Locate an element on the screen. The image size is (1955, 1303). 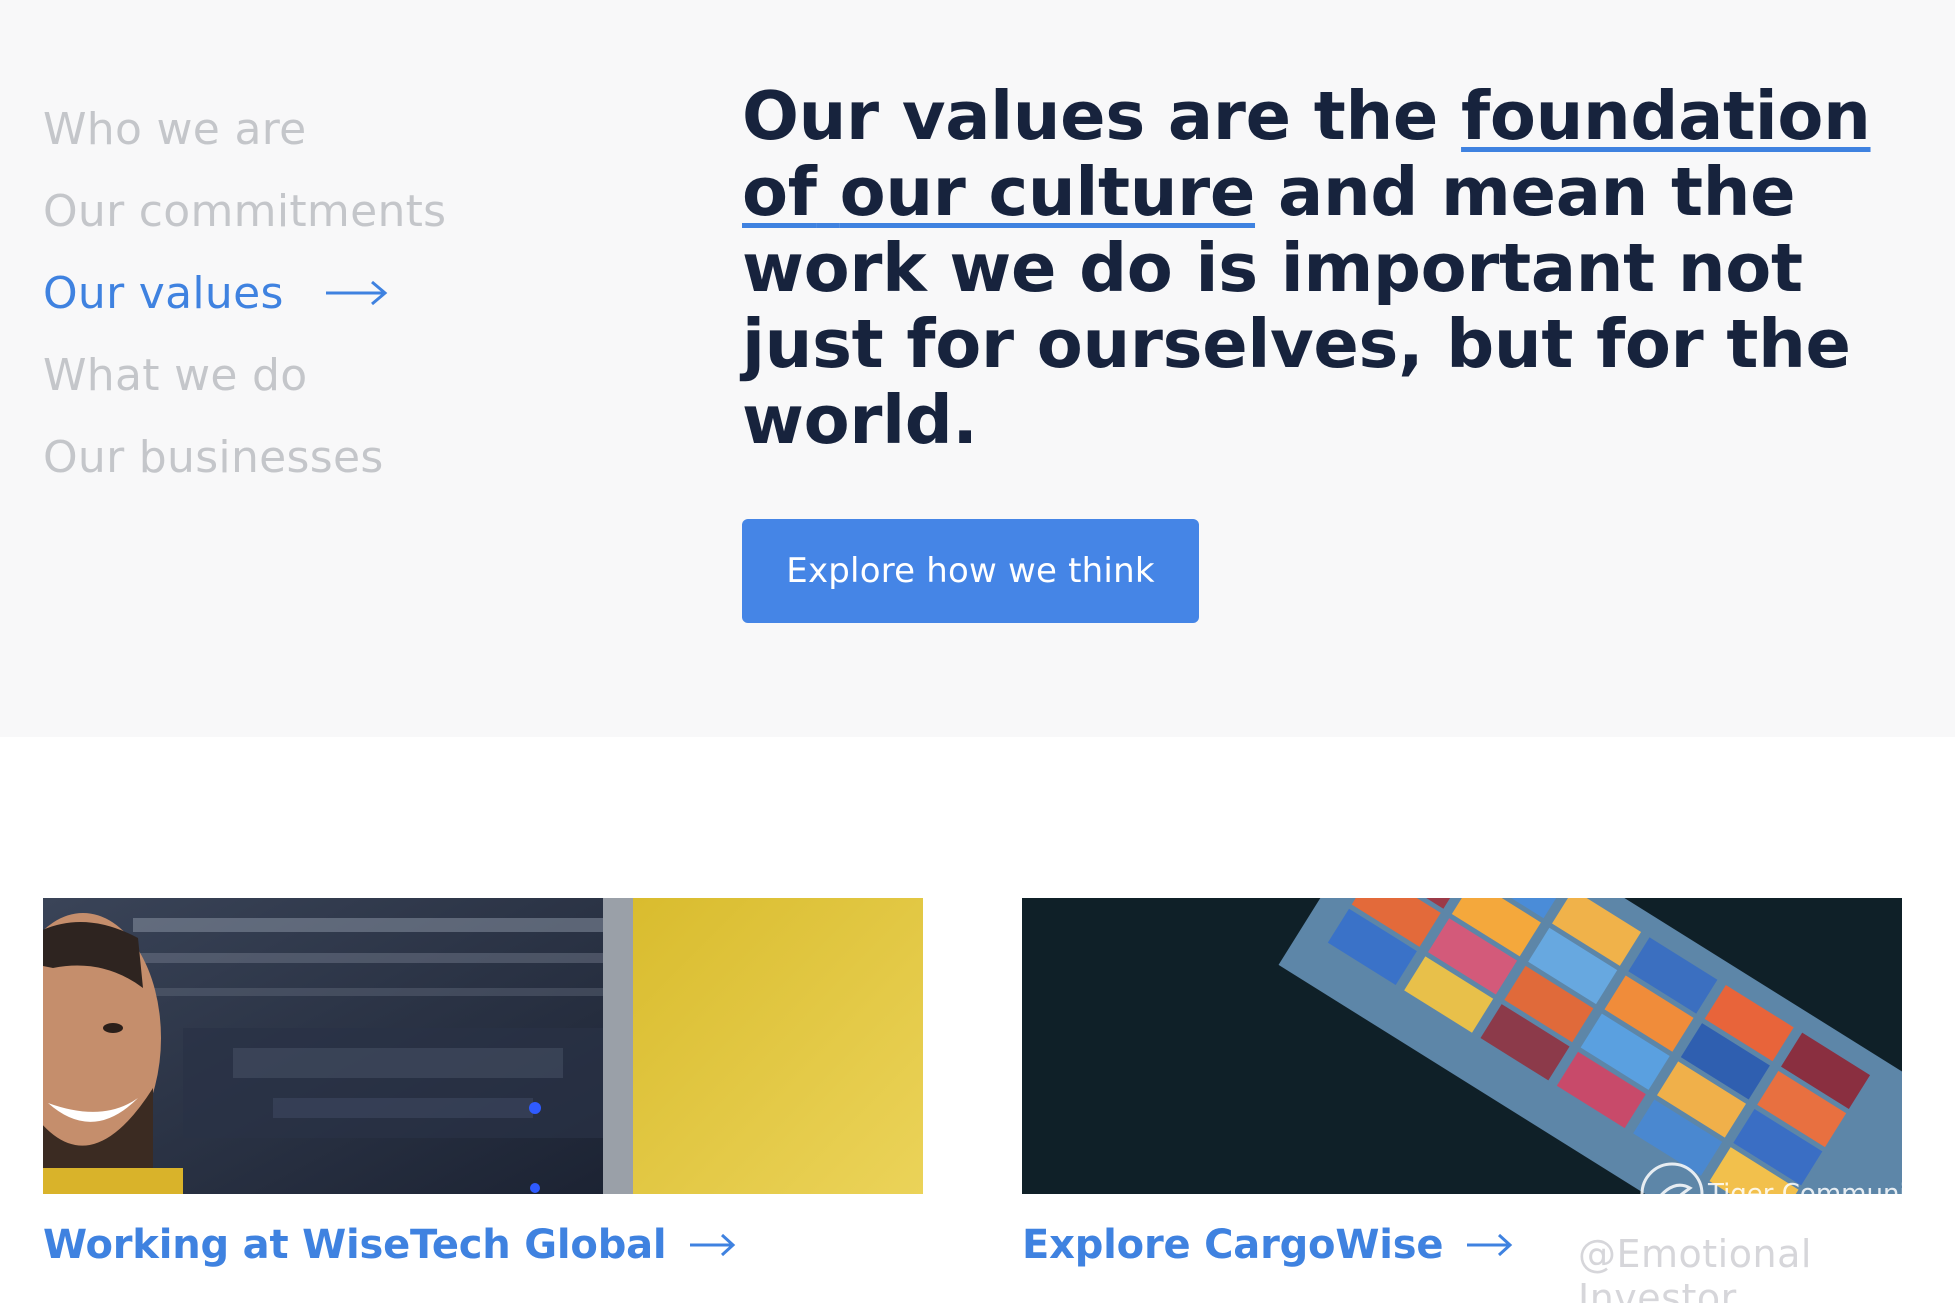
nav-item-who-we-are: Who we are is located at coordinates (244, 129).